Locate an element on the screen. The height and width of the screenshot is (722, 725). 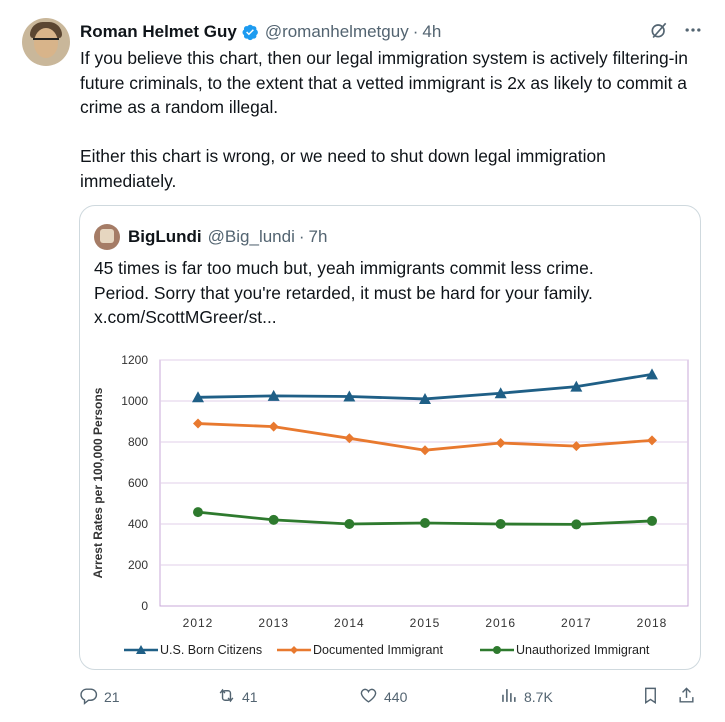
author-avatar is located at coordinates (46, 42).